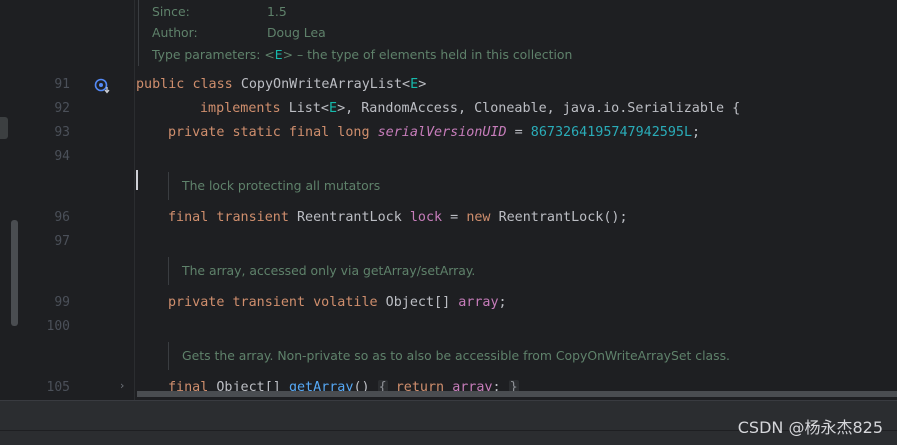 This screenshot has height=445, width=897. I want to click on class-name: CopyOnWriteArrayList<, so click(325, 84).